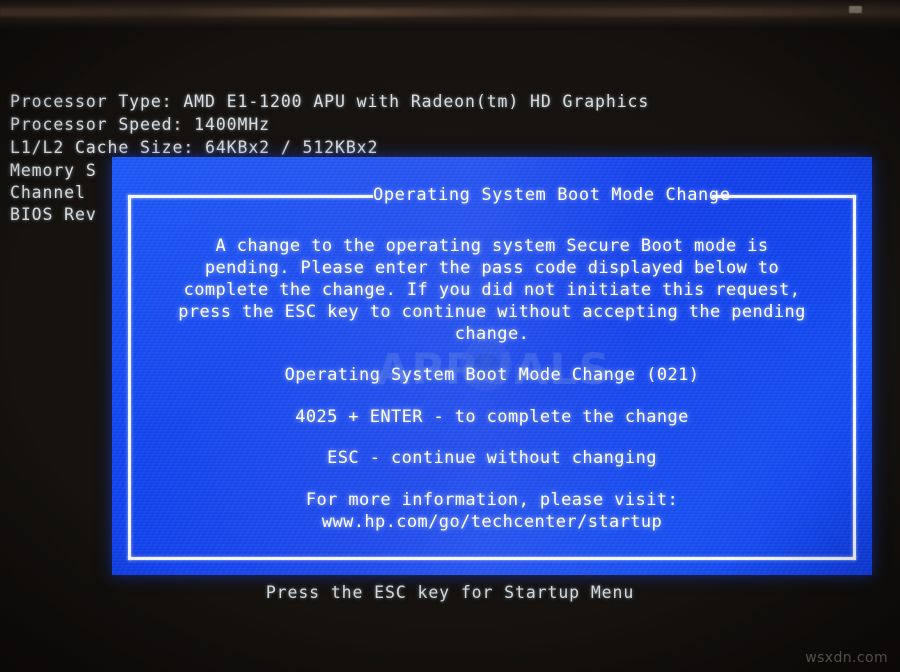 Image resolution: width=900 pixels, height=672 pixels. Describe the element at coordinates (450, 15) in the screenshot. I see `monitor-bezel-top` at that location.